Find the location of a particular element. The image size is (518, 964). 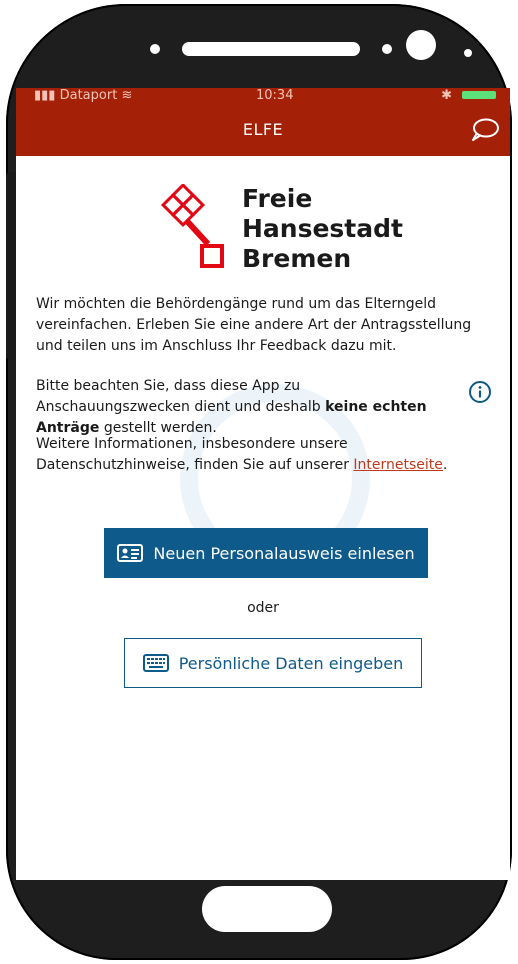

status-time: 10:34 is located at coordinates (275, 95).